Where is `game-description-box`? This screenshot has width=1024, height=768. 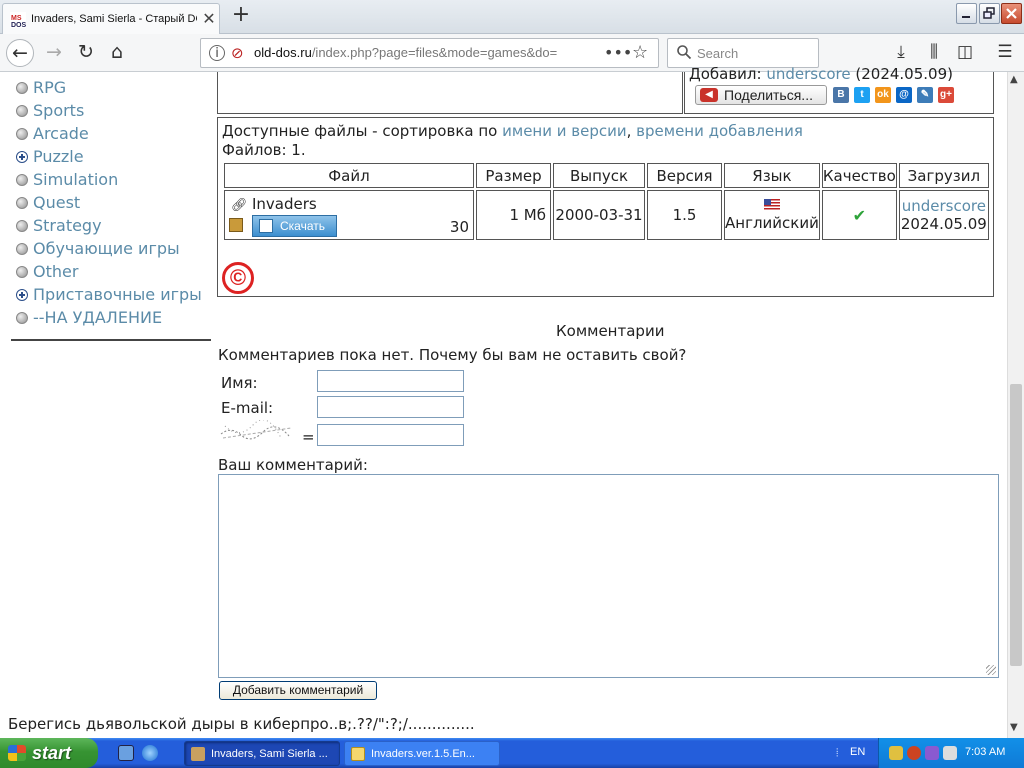
game-description-box is located at coordinates (450, 93).